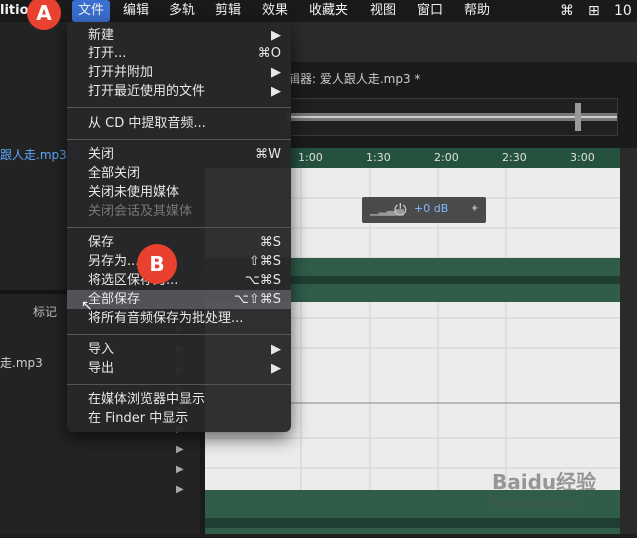 The height and width of the screenshot is (538, 637). What do you see at coordinates (179, 280) in the screenshot?
I see `menu-item-save-selection: 将选区保存为... ⌥⌘S` at bounding box center [179, 280].